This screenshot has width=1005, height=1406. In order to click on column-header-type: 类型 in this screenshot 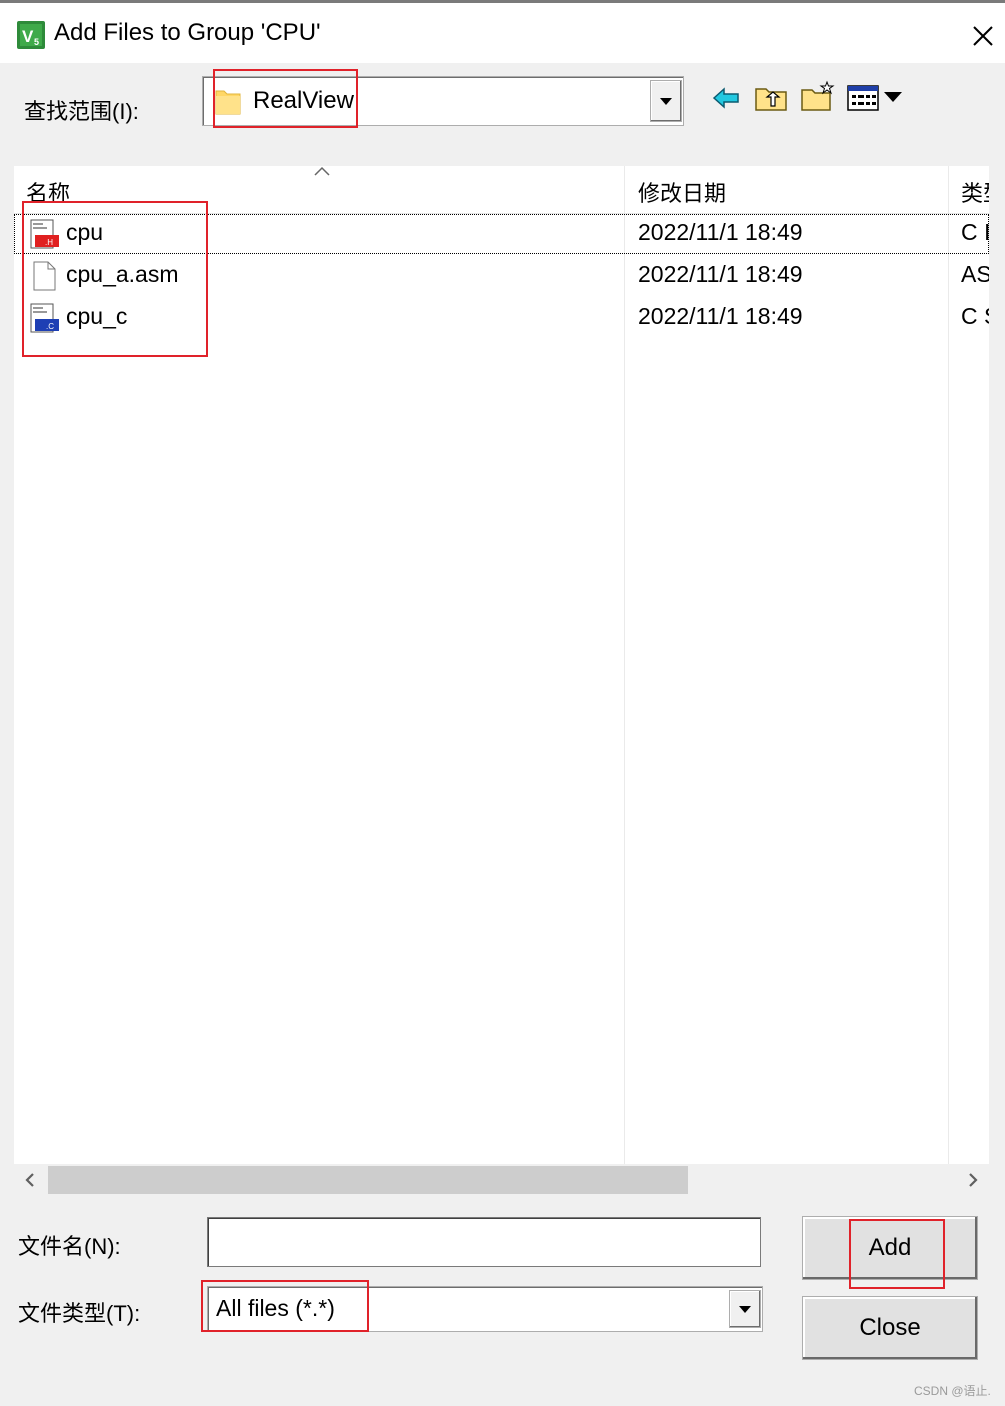, I will do `click(975, 192)`.